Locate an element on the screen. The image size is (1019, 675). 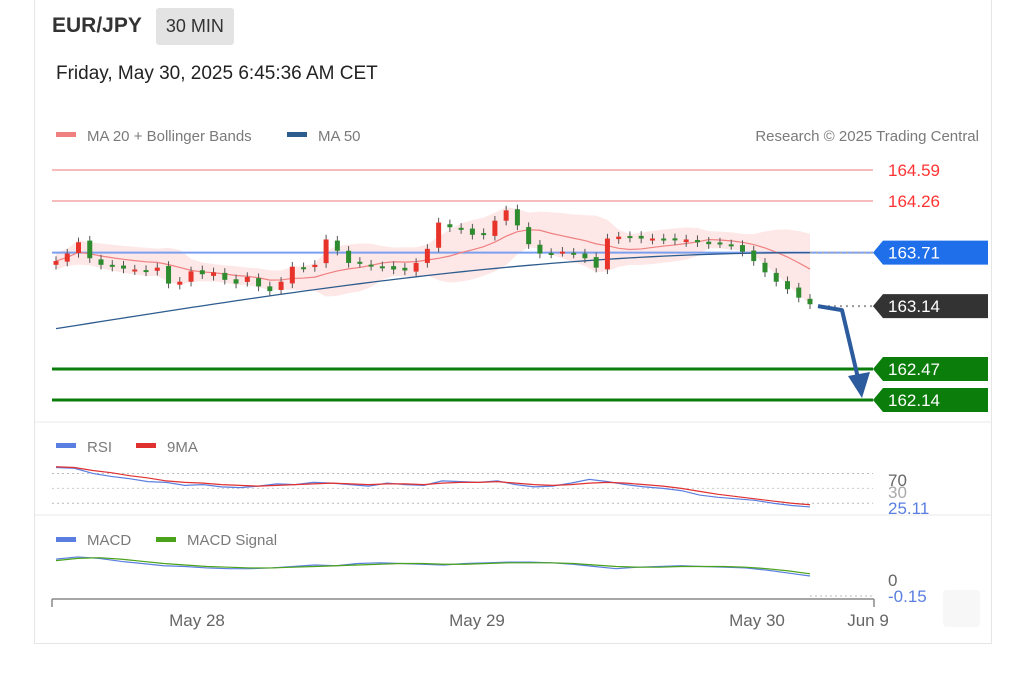
legend-rsi-ma-label: 9MA is located at coordinates (182, 447).